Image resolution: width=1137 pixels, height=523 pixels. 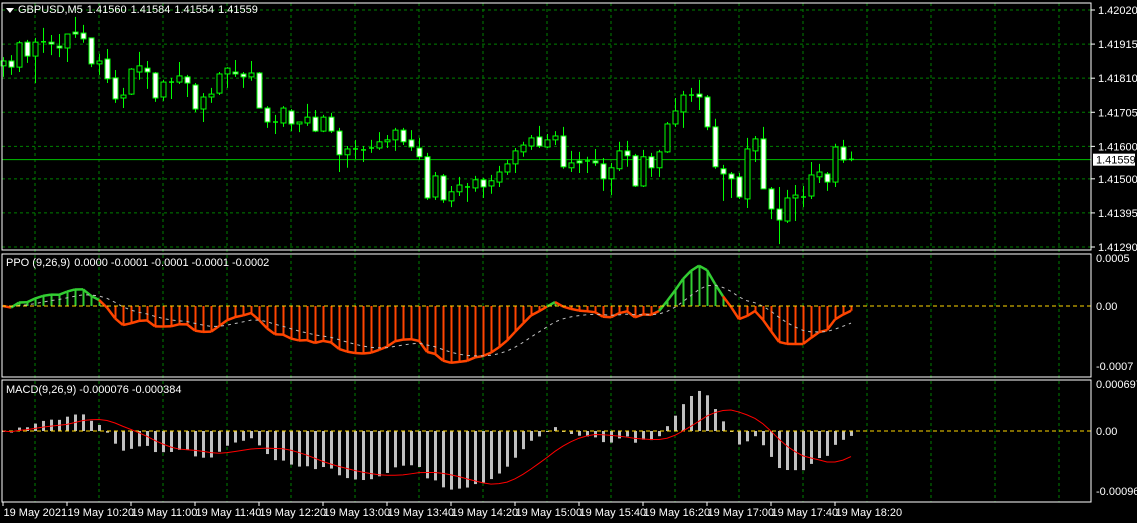 I want to click on ppo-axis-label: -0.0007, so click(x=1114, y=367).